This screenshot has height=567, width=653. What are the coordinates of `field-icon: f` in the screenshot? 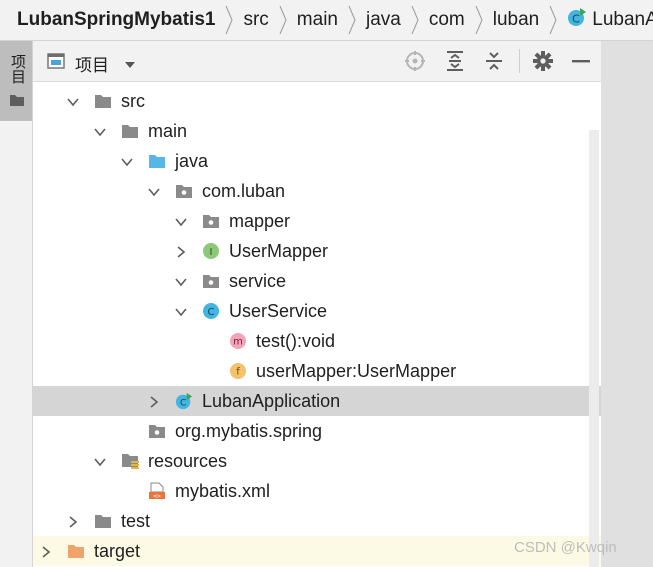 It's located at (238, 371).